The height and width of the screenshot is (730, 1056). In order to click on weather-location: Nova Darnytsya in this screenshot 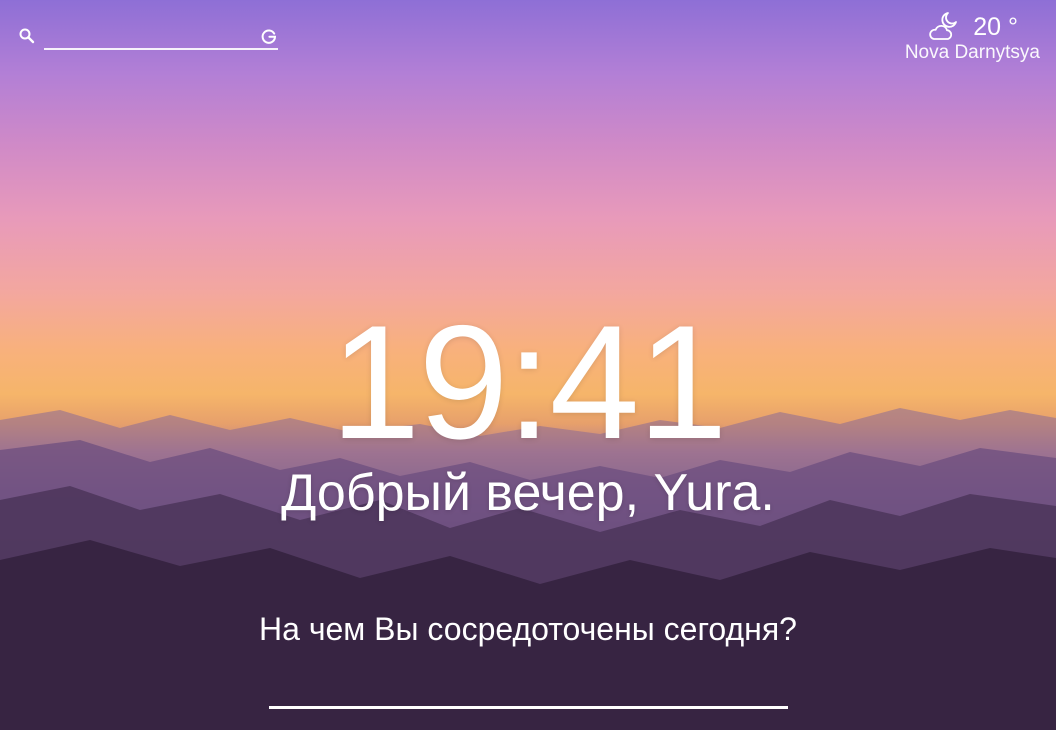, I will do `click(972, 52)`.